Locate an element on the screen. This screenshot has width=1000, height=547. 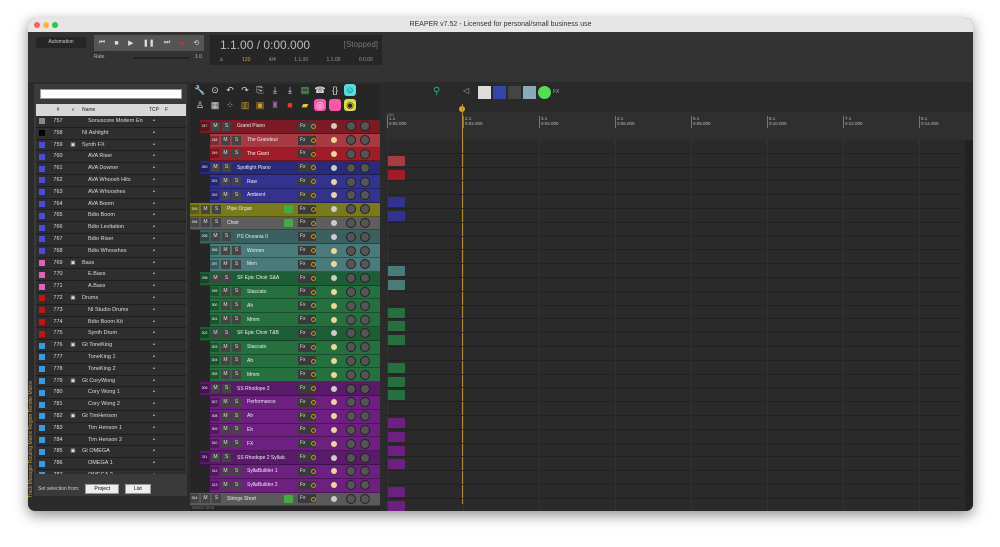
track-name: SF Epic Choir T&B is located at coordinates (269, 333).